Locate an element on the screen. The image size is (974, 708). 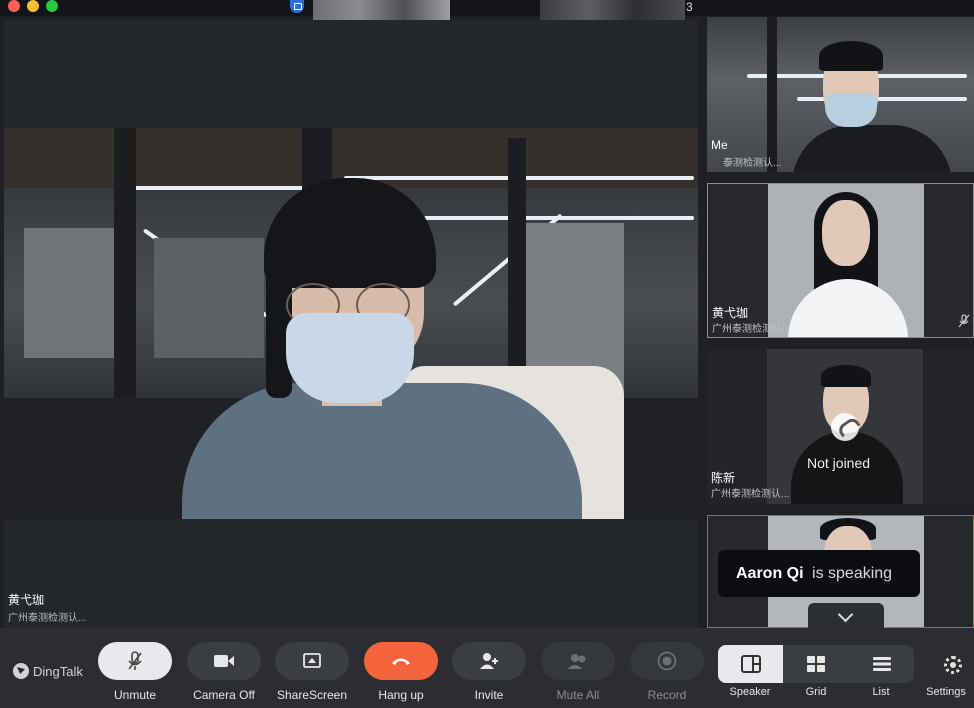
camera-off-button is located at coordinates (224, 661).